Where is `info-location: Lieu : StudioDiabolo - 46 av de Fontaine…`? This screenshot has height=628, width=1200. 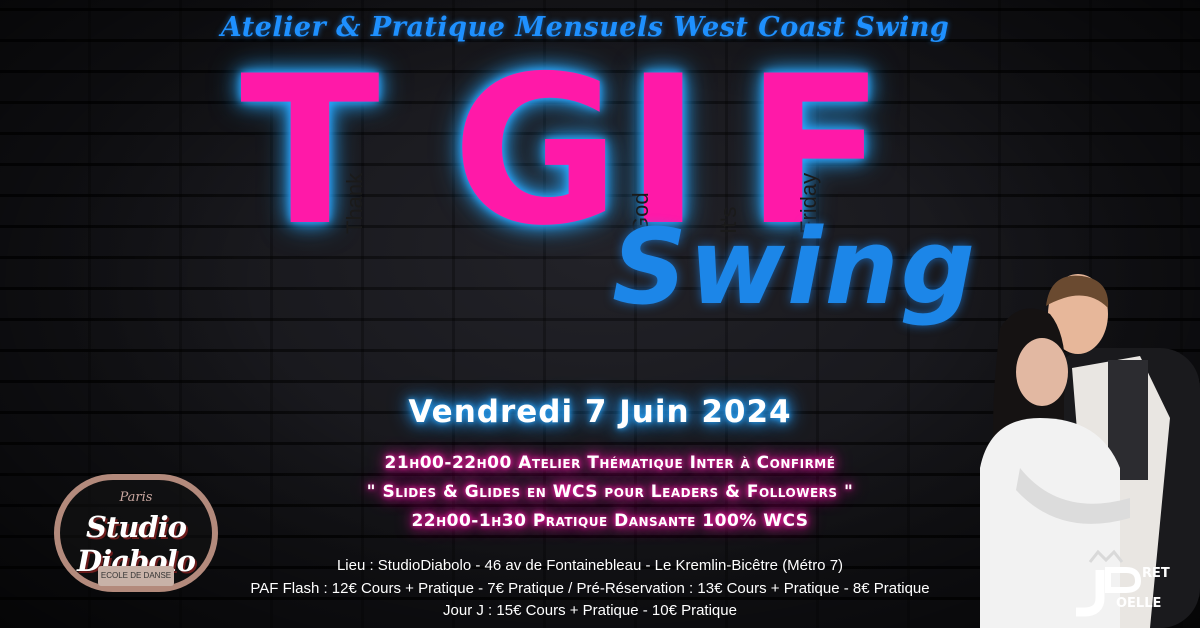
info-location: Lieu : StudioDiabolo - 46 av de Fontaine… is located at coordinates (590, 565).